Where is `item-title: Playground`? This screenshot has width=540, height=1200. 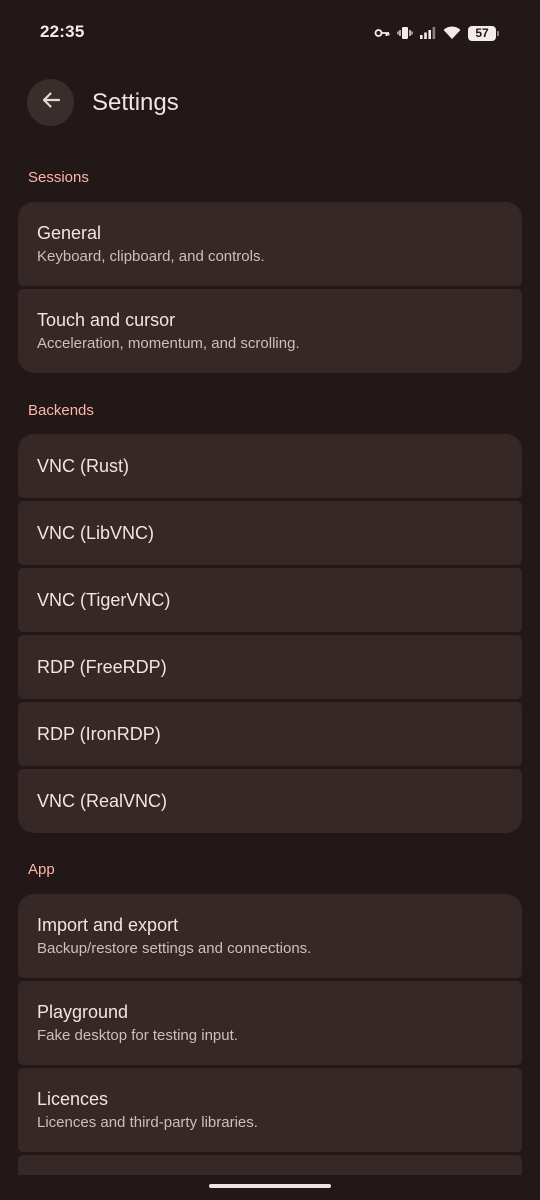 item-title: Playground is located at coordinates (83, 1012).